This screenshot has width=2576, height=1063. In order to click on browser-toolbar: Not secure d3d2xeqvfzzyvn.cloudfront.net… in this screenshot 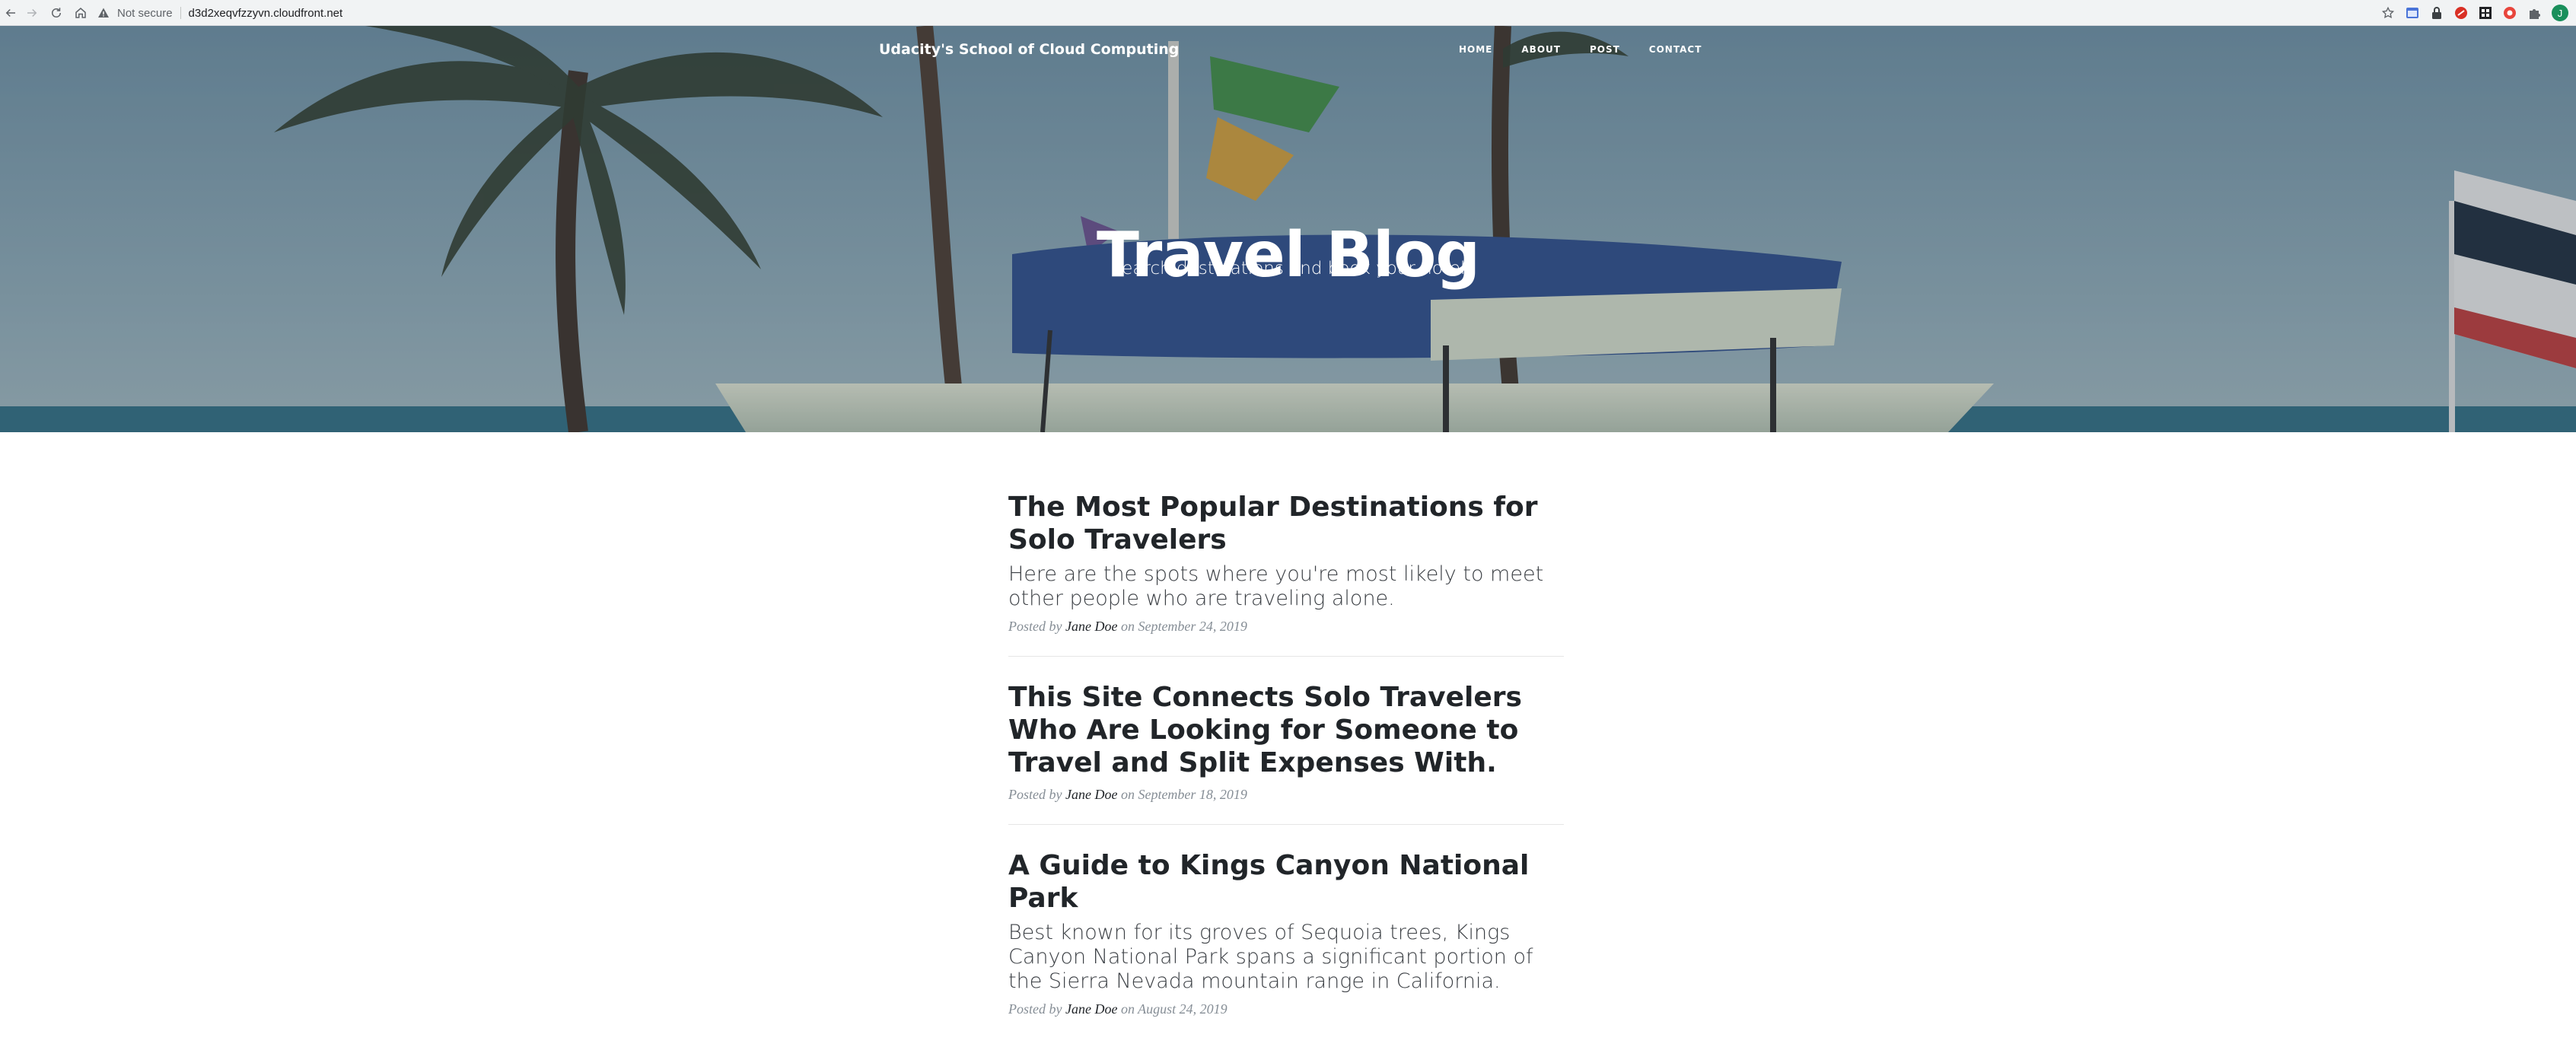, I will do `click(1288, 13)`.